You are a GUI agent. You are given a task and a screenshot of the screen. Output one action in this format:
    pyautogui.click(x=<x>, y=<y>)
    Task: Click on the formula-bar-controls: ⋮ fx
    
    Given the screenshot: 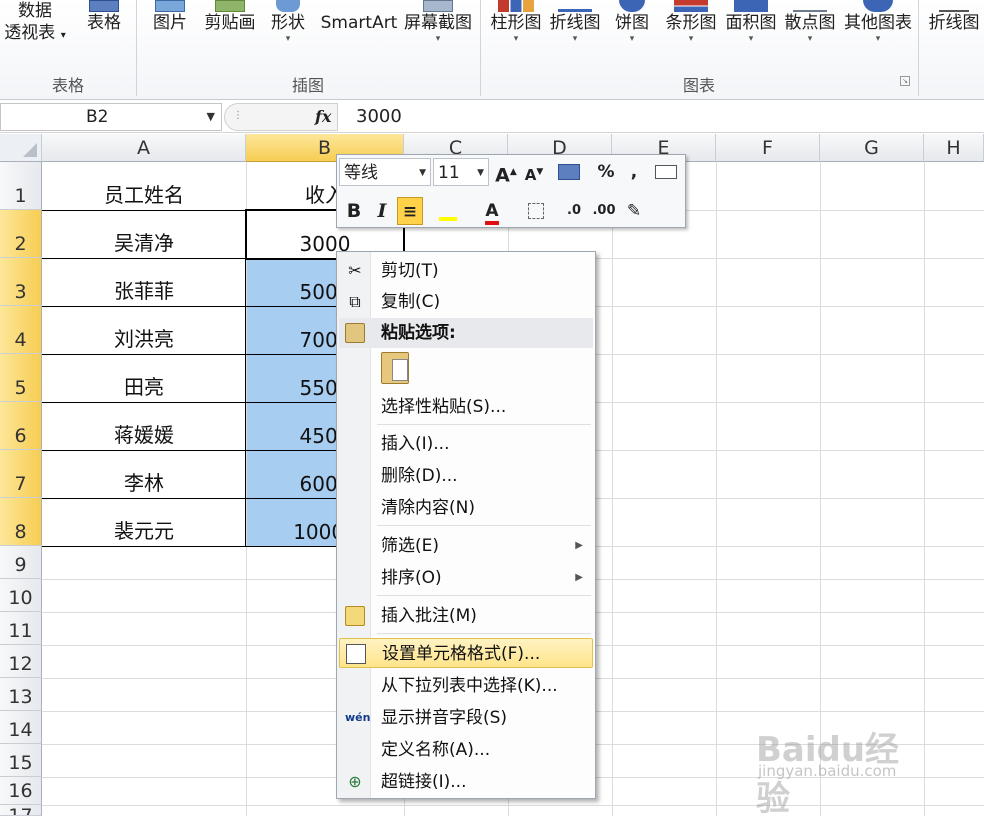 What is the action you would take?
    pyautogui.click(x=281, y=117)
    